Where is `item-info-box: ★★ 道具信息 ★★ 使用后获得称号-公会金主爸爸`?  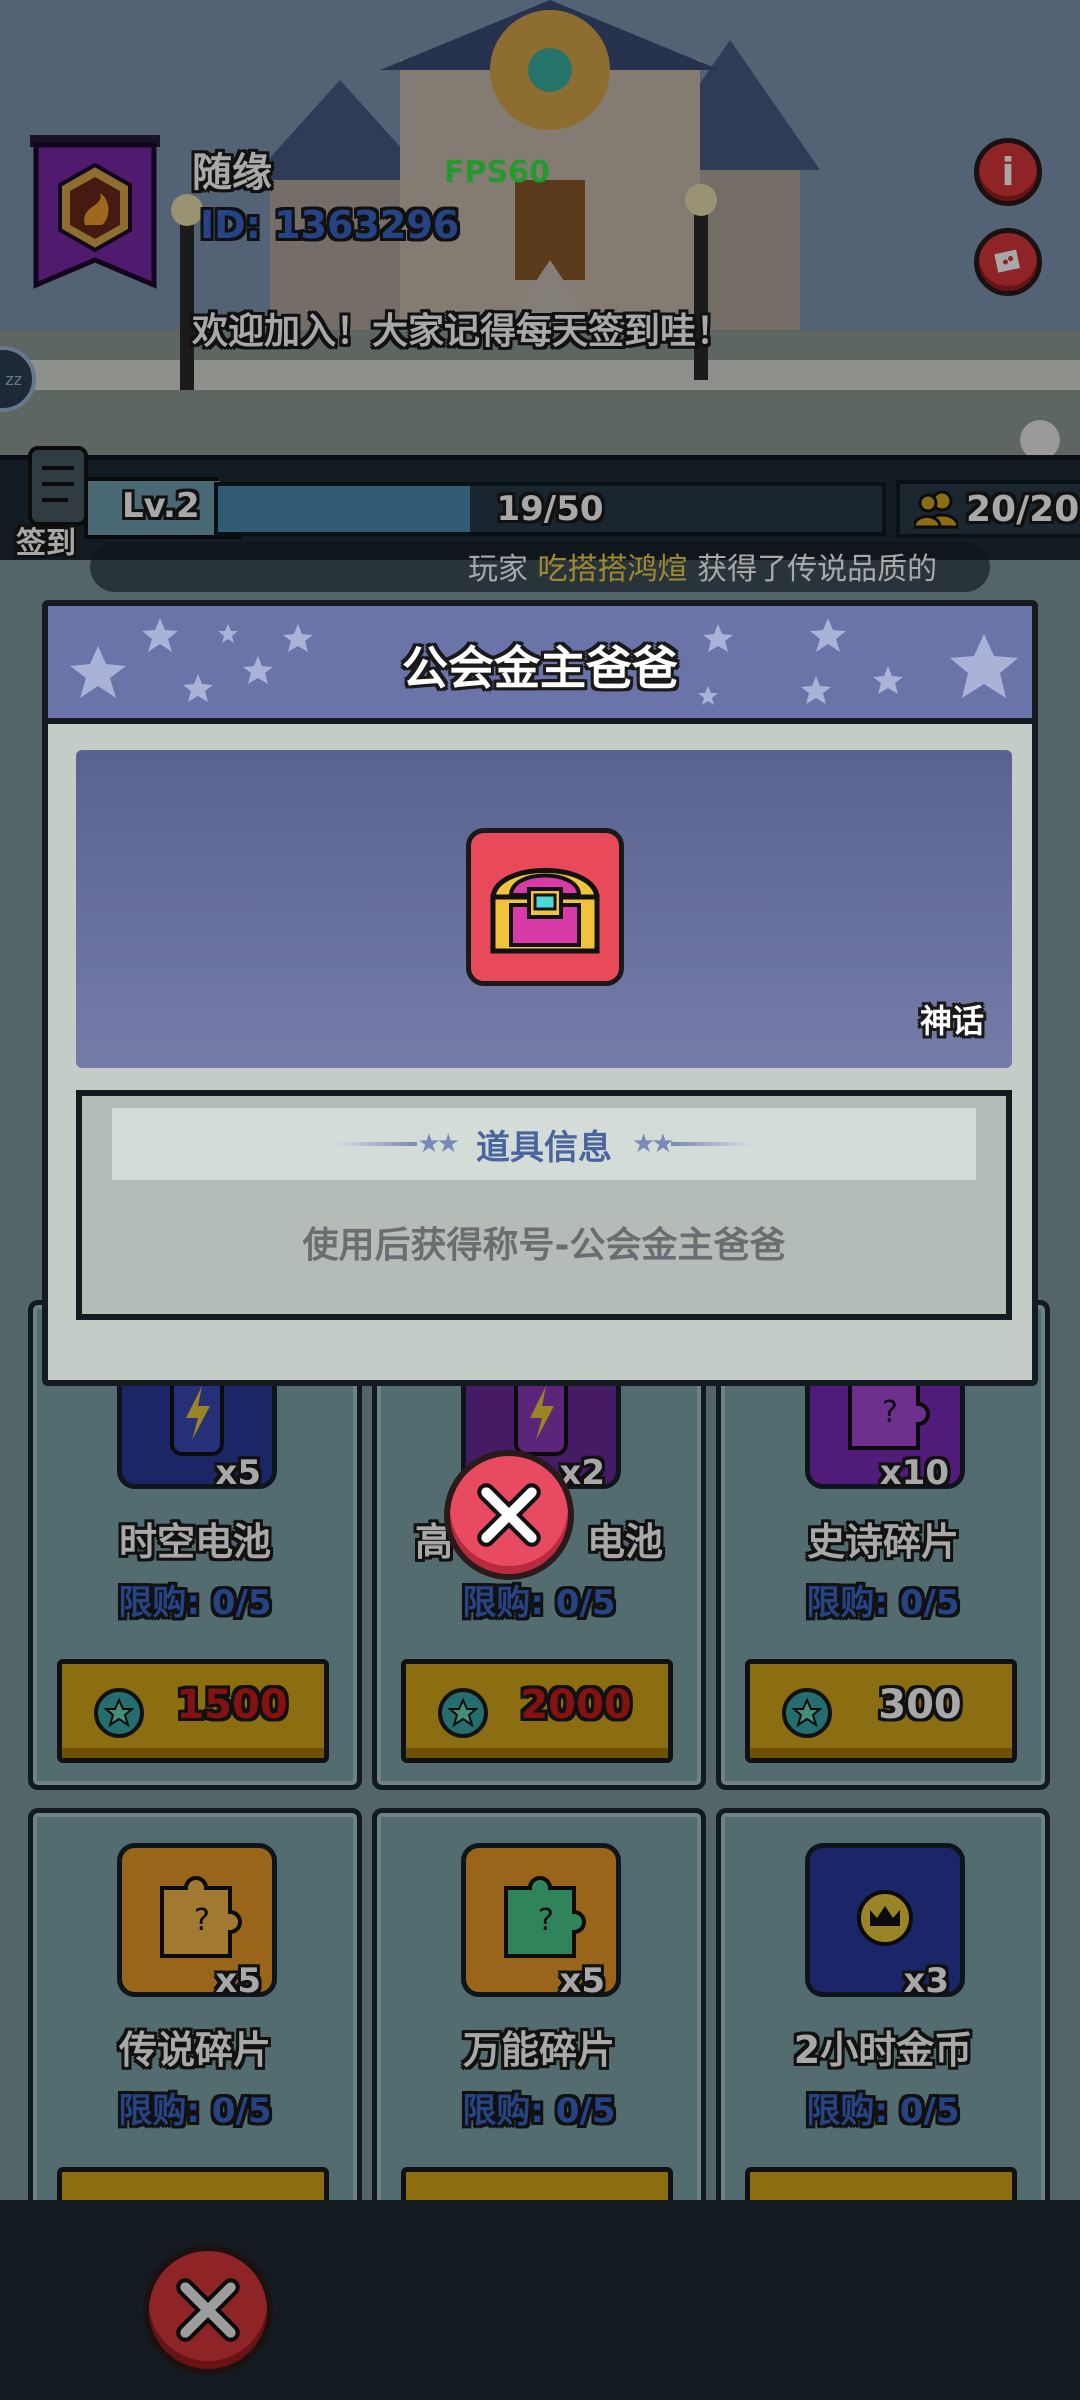 item-info-box: ★★ 道具信息 ★★ 使用后获得称号-公会金主爸爸 is located at coordinates (544, 1205).